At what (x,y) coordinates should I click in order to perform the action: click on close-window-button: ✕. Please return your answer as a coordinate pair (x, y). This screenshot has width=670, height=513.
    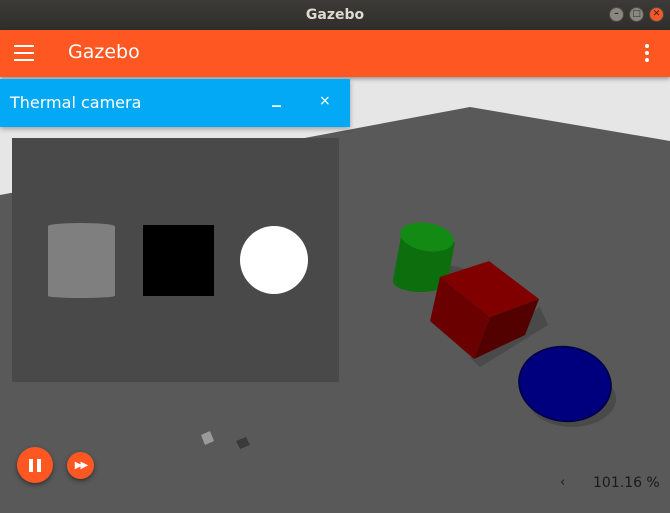
    Looking at the image, I should click on (656, 14).